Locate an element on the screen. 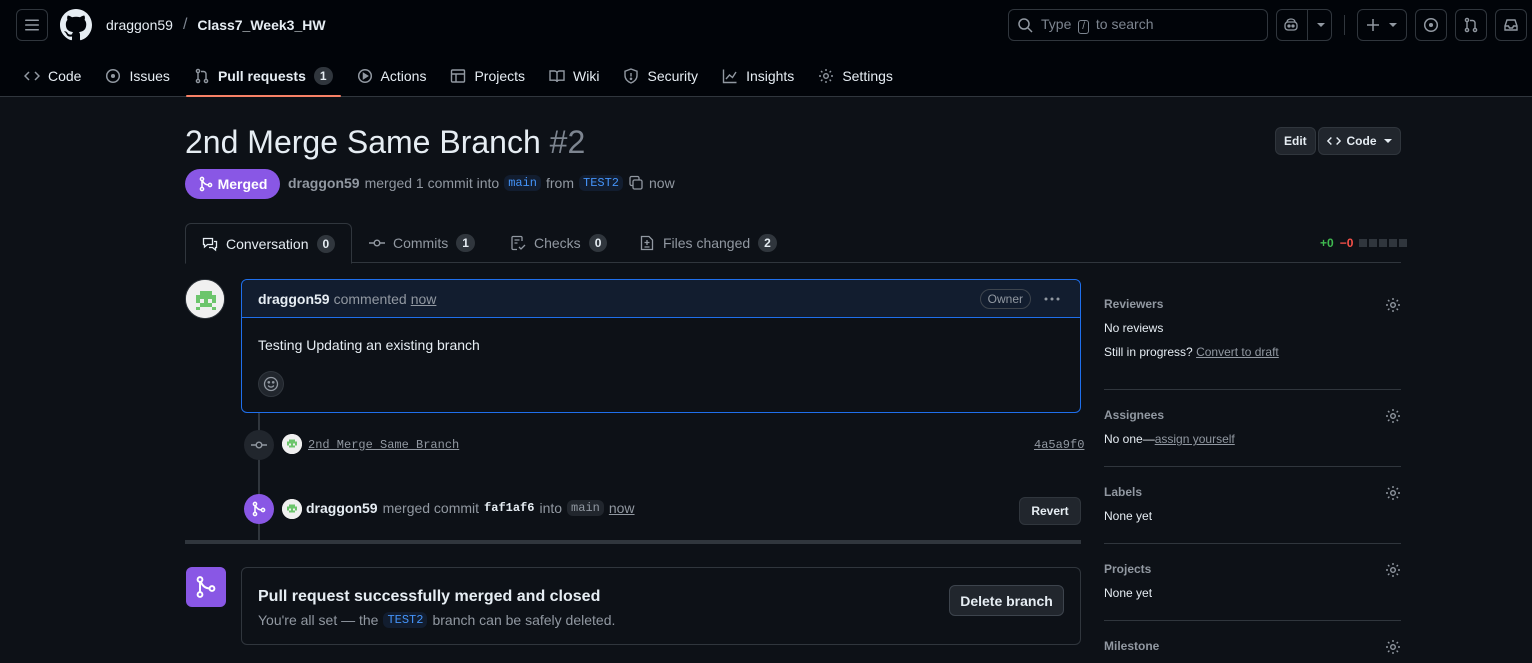 The width and height of the screenshot is (1532, 663). nav-label: Issues is located at coordinates (149, 76).